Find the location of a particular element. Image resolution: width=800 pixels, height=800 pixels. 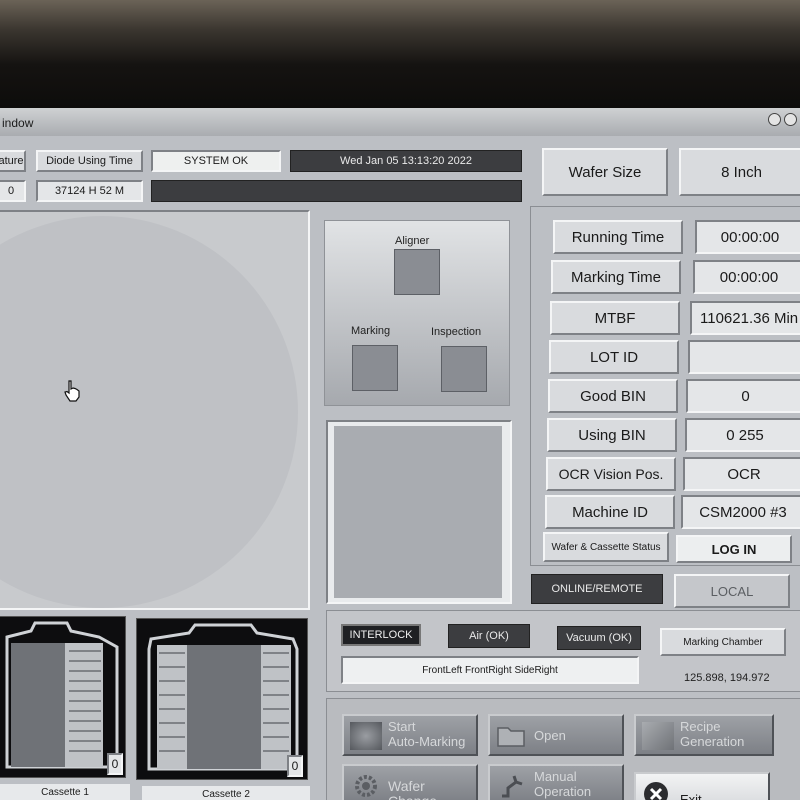

marking-station is located at coordinates (375, 368).